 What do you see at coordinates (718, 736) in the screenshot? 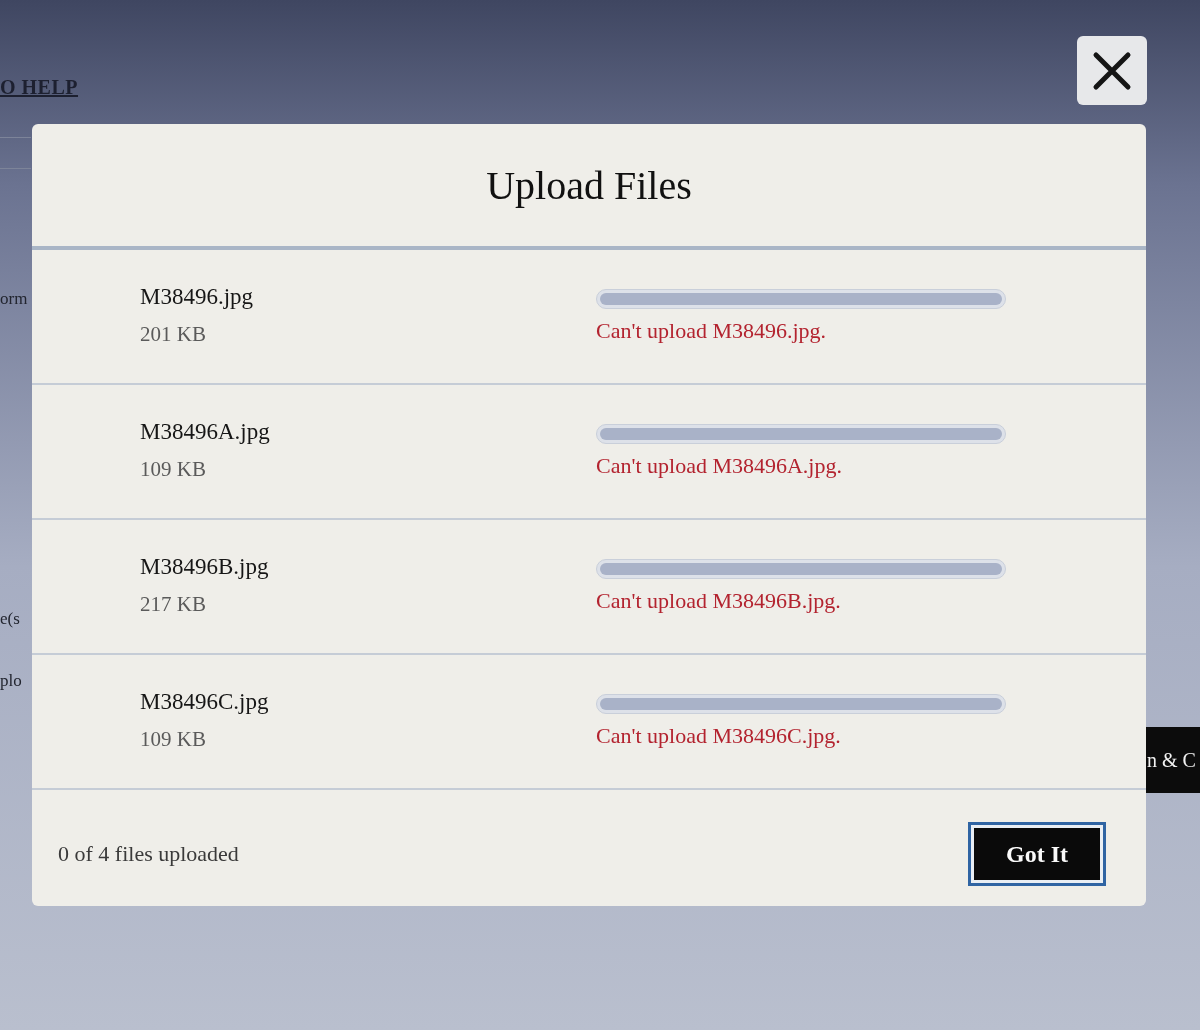
I see `error-message: Can't upload M38496C.jpg.` at bounding box center [718, 736].